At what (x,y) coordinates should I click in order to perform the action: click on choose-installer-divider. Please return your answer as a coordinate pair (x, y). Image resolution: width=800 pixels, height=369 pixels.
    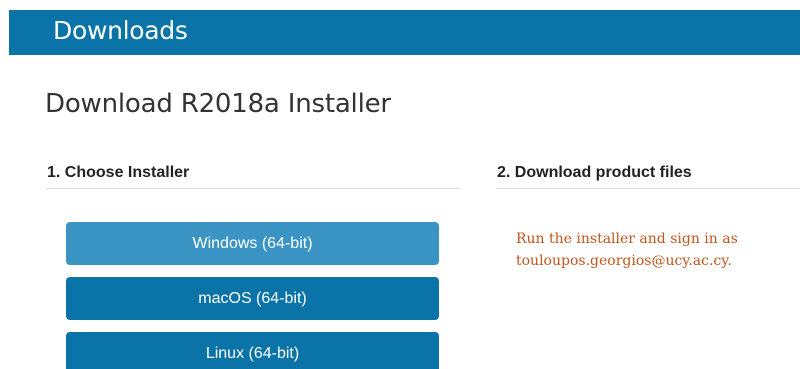
    Looking at the image, I should click on (253, 188).